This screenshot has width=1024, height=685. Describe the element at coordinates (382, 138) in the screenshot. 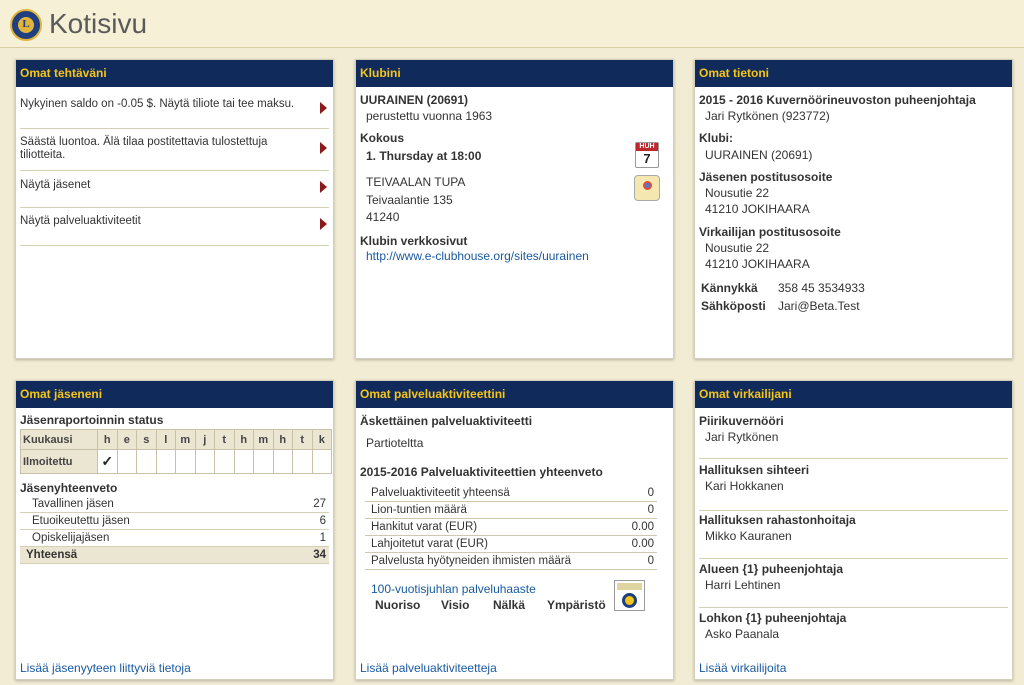

I see `meeting-label: Kokous` at that location.